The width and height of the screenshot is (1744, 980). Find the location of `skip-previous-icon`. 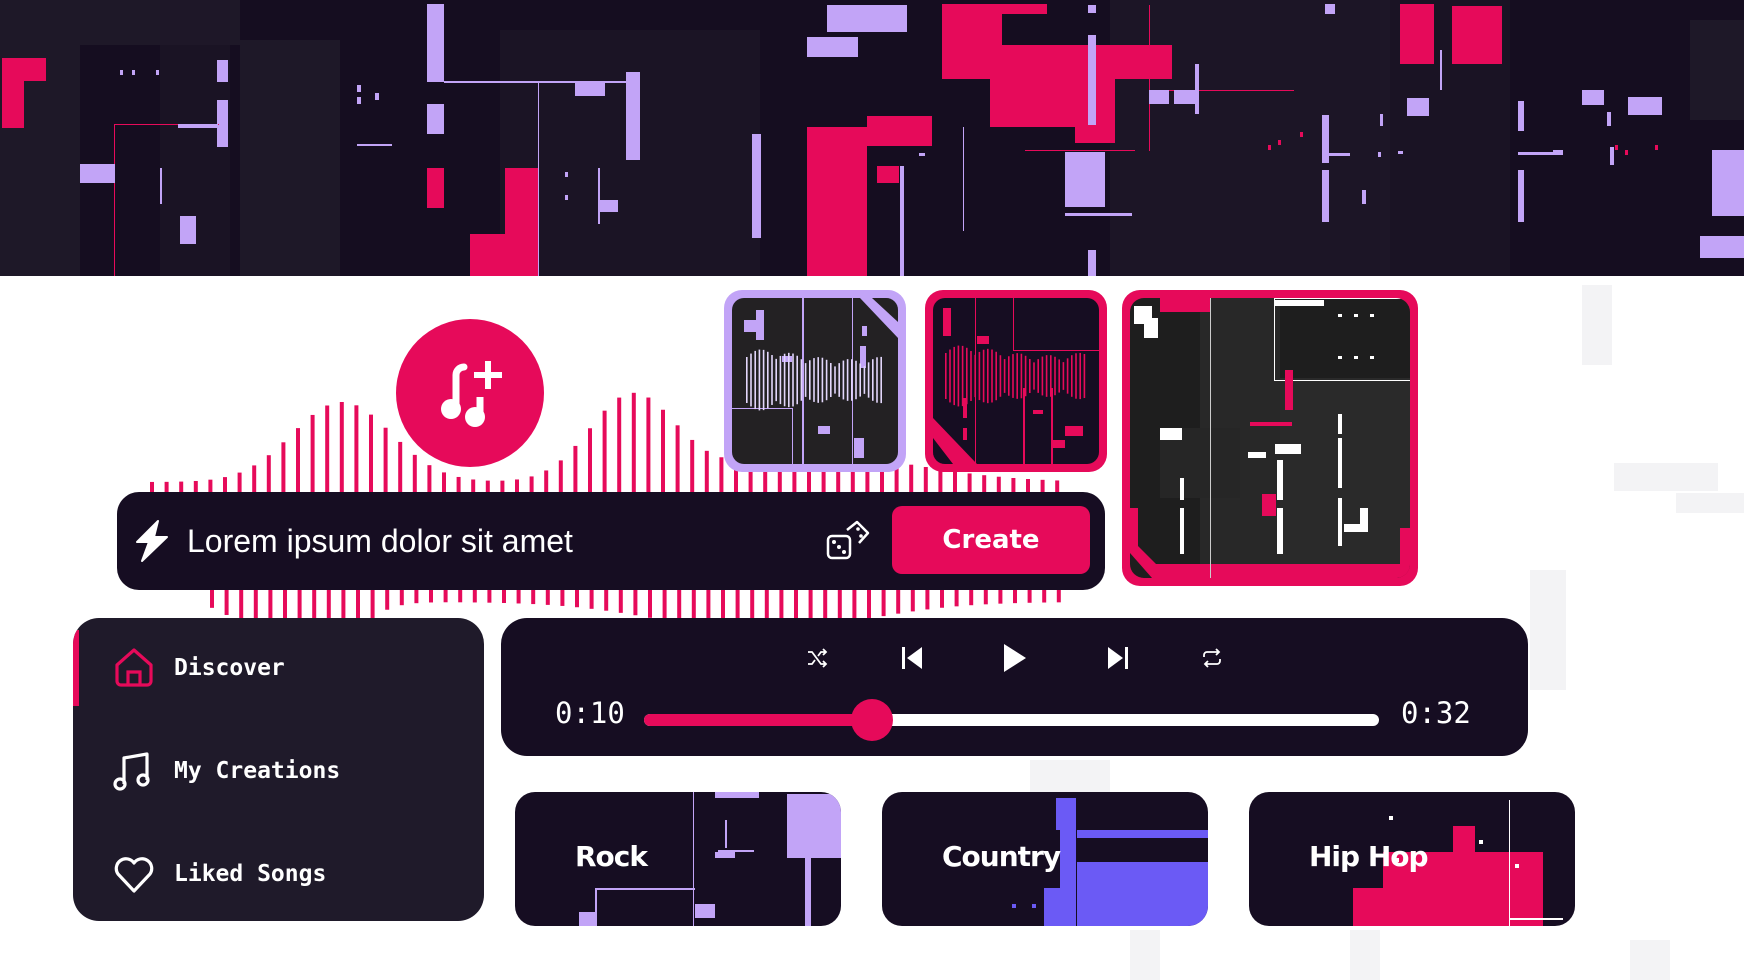

skip-previous-icon is located at coordinates (912, 658).